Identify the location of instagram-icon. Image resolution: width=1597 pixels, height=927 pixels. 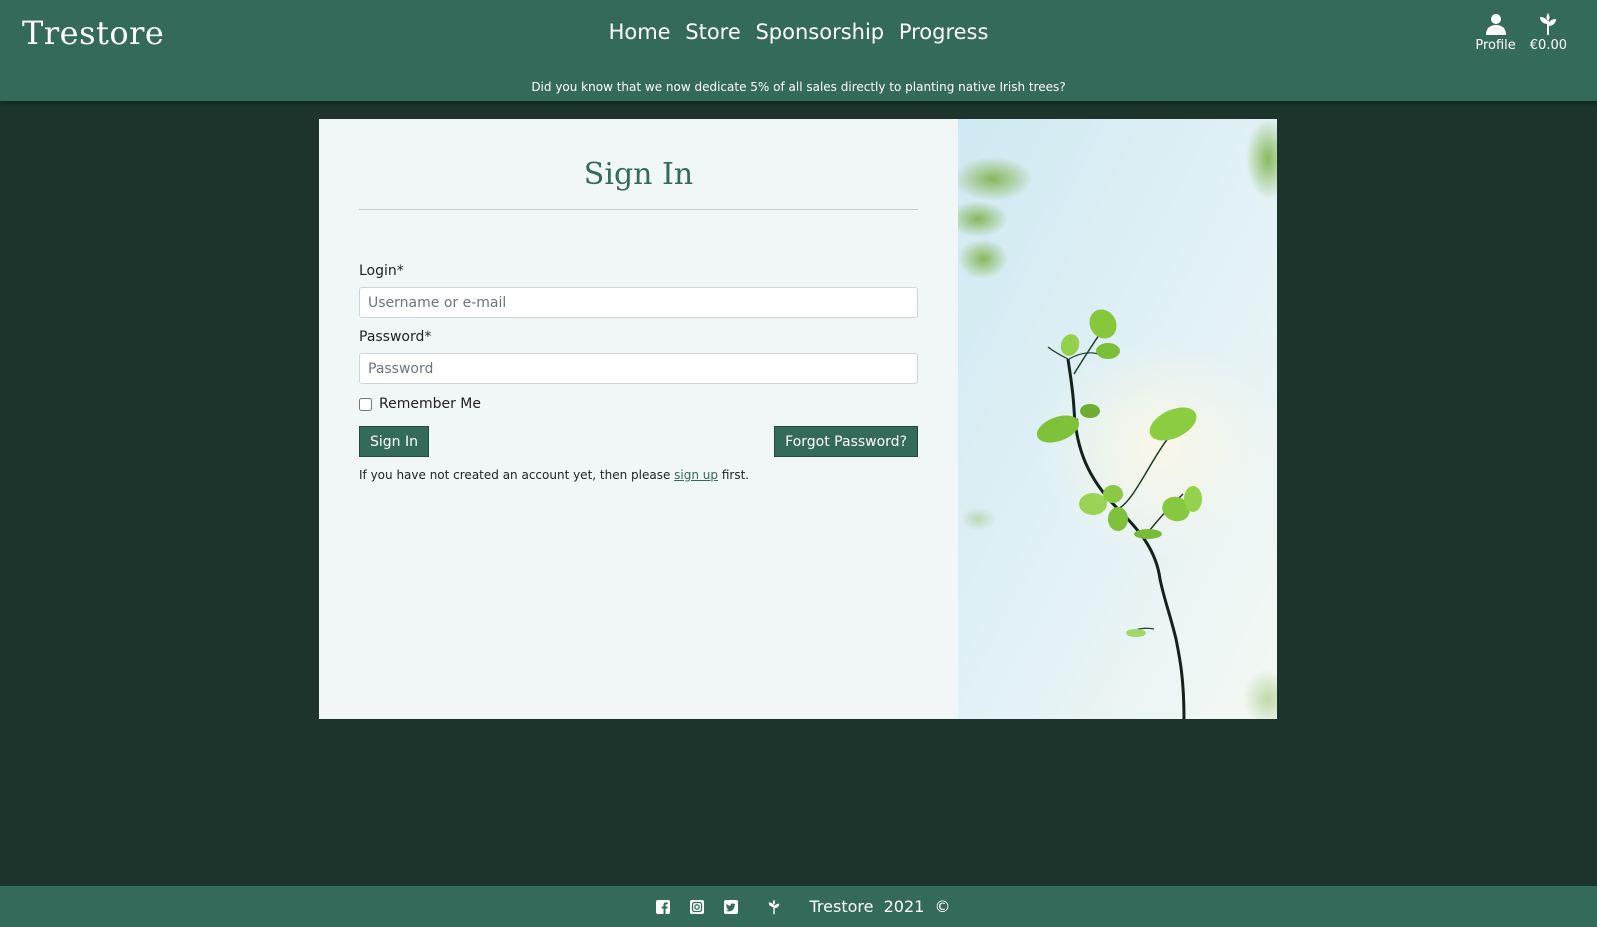
(697, 907).